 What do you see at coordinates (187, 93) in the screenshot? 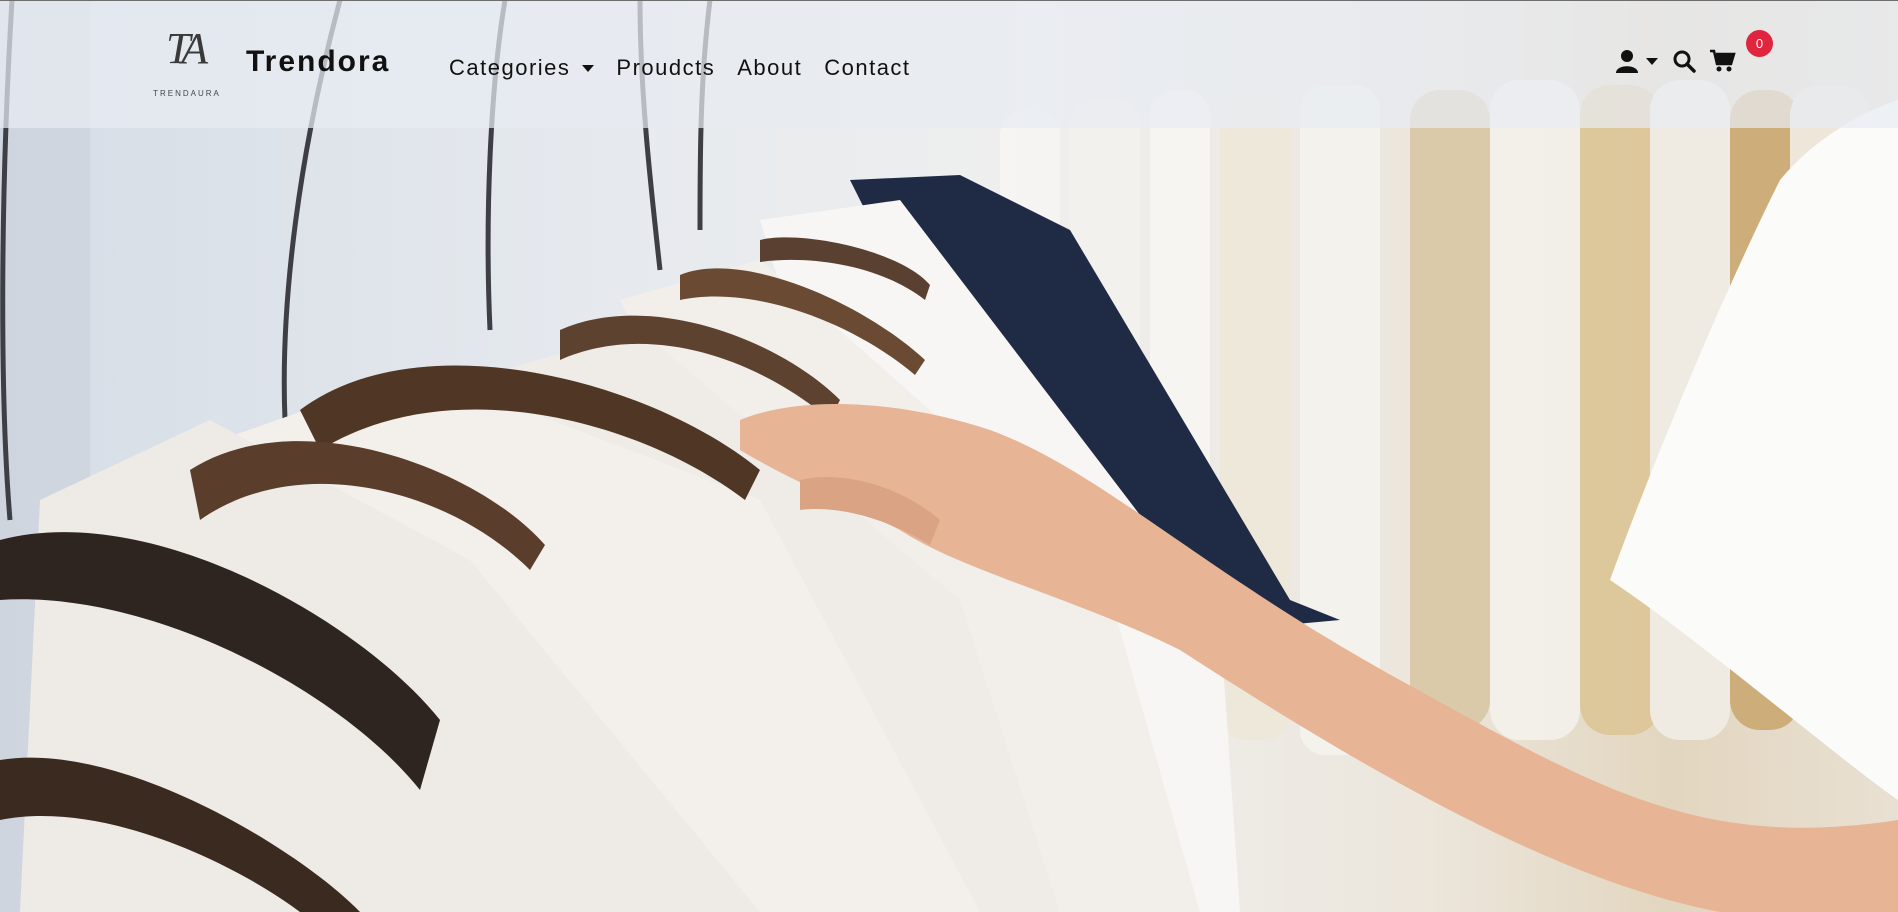
I see `logo-tagline: TRENDAURA` at bounding box center [187, 93].